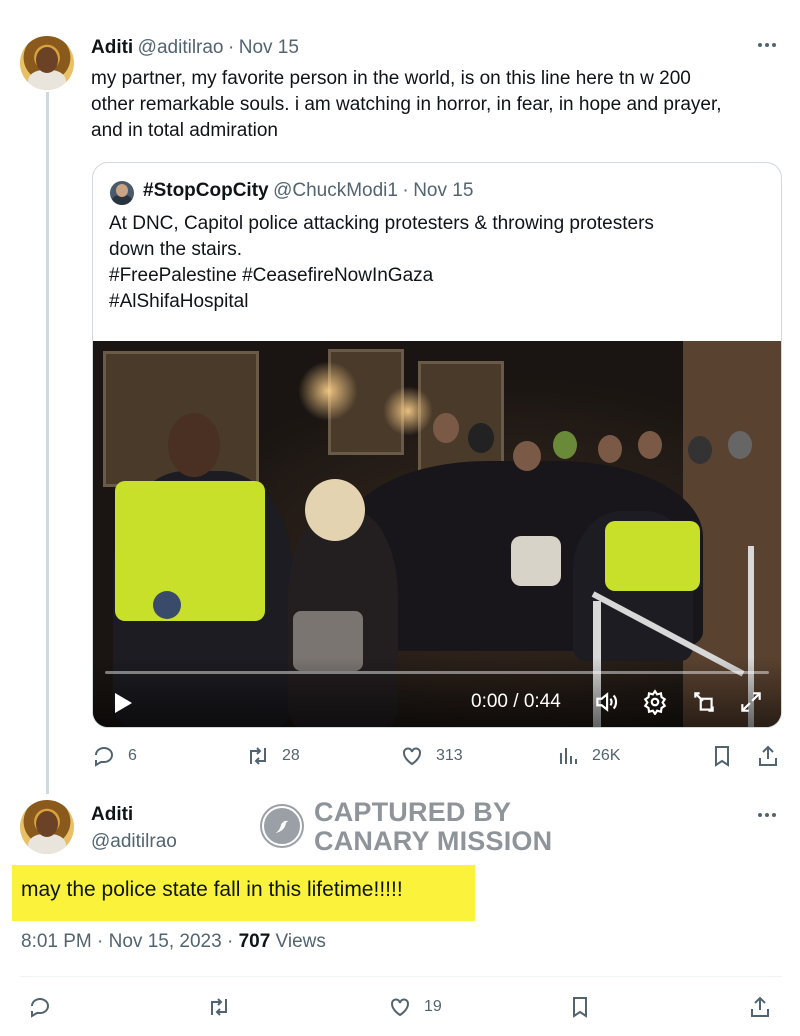 This screenshot has width=800, height=1036. Describe the element at coordinates (206, 190) in the screenshot. I see `quoted-author-name: #StopCopCity` at that location.